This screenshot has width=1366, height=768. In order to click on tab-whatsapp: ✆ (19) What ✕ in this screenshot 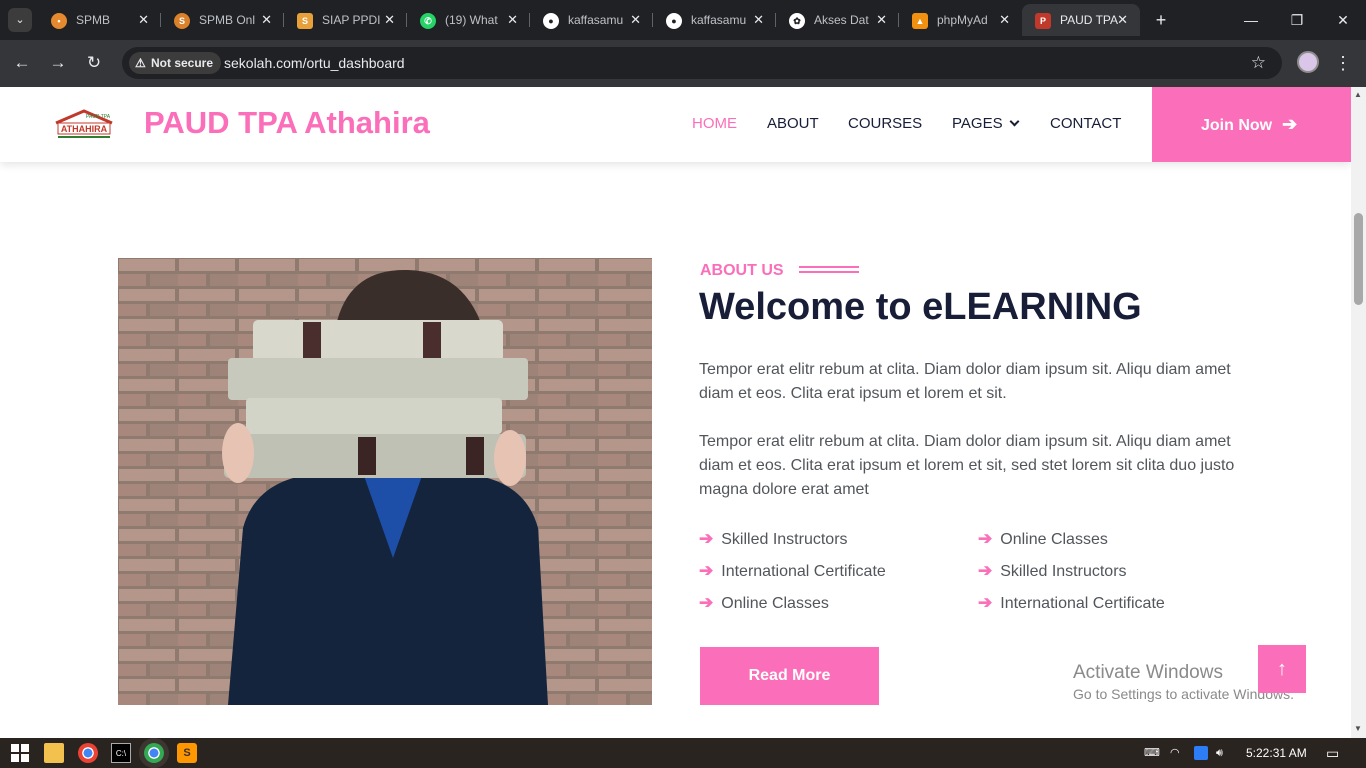, I will do `click(468, 20)`.